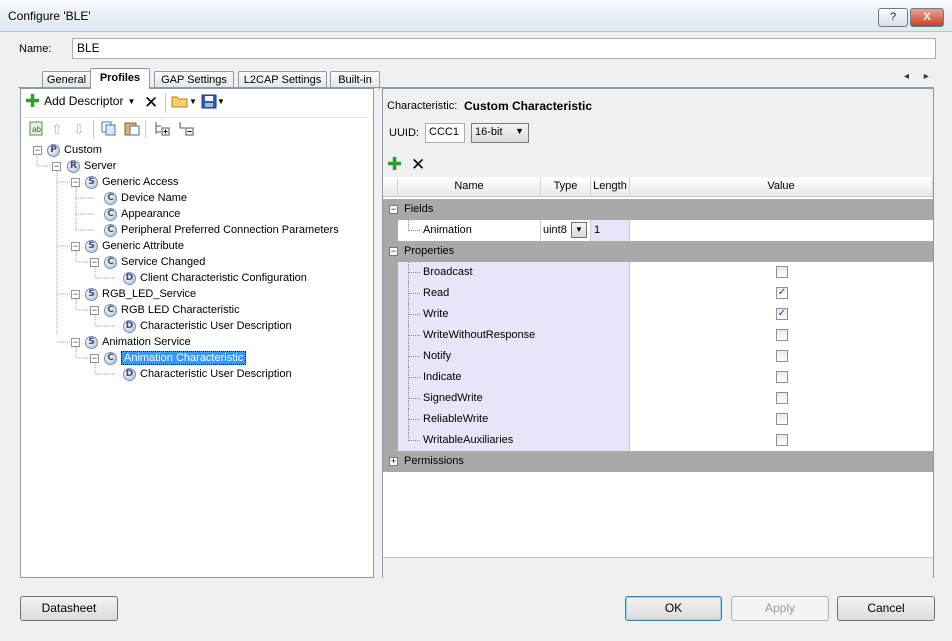 The width and height of the screenshot is (952, 641). Describe the element at coordinates (893, 17) in the screenshot. I see `help-button: ?` at that location.